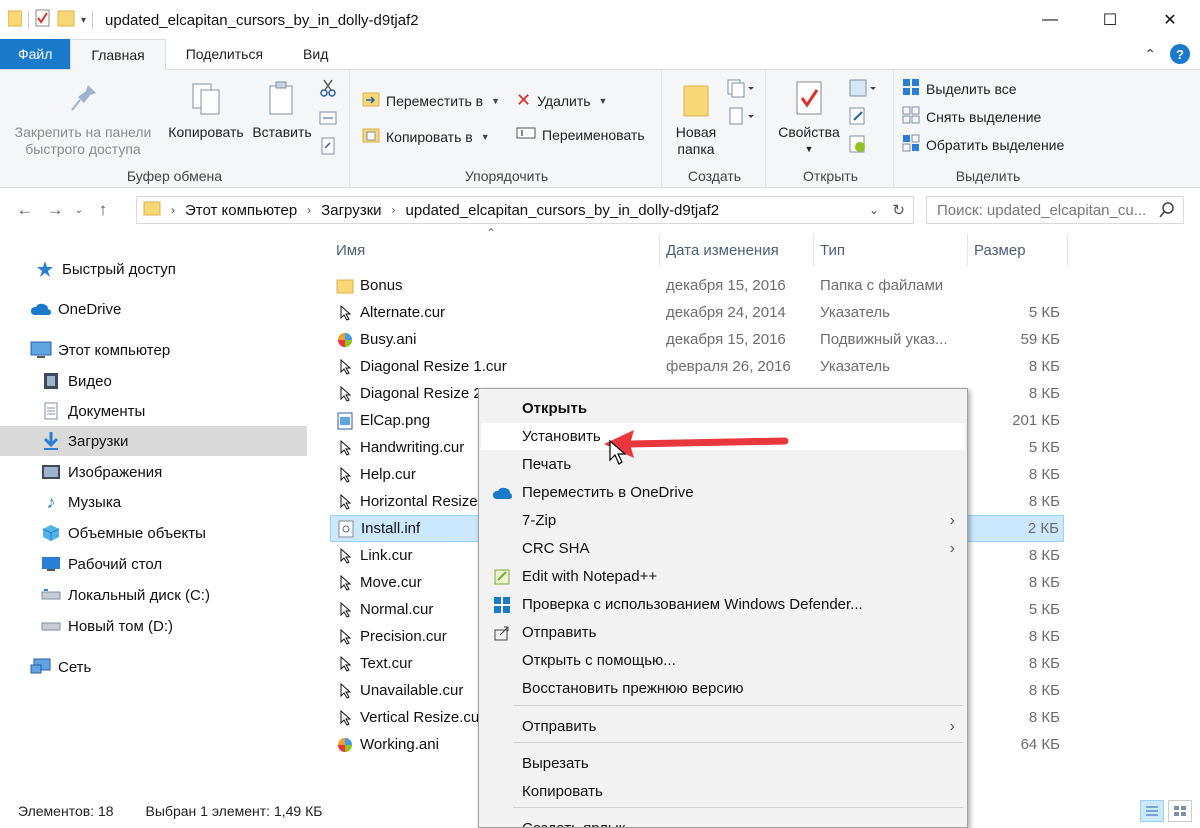 The height and width of the screenshot is (828, 1200). Describe the element at coordinates (863, 90) in the screenshot. I see `open-icon` at that location.